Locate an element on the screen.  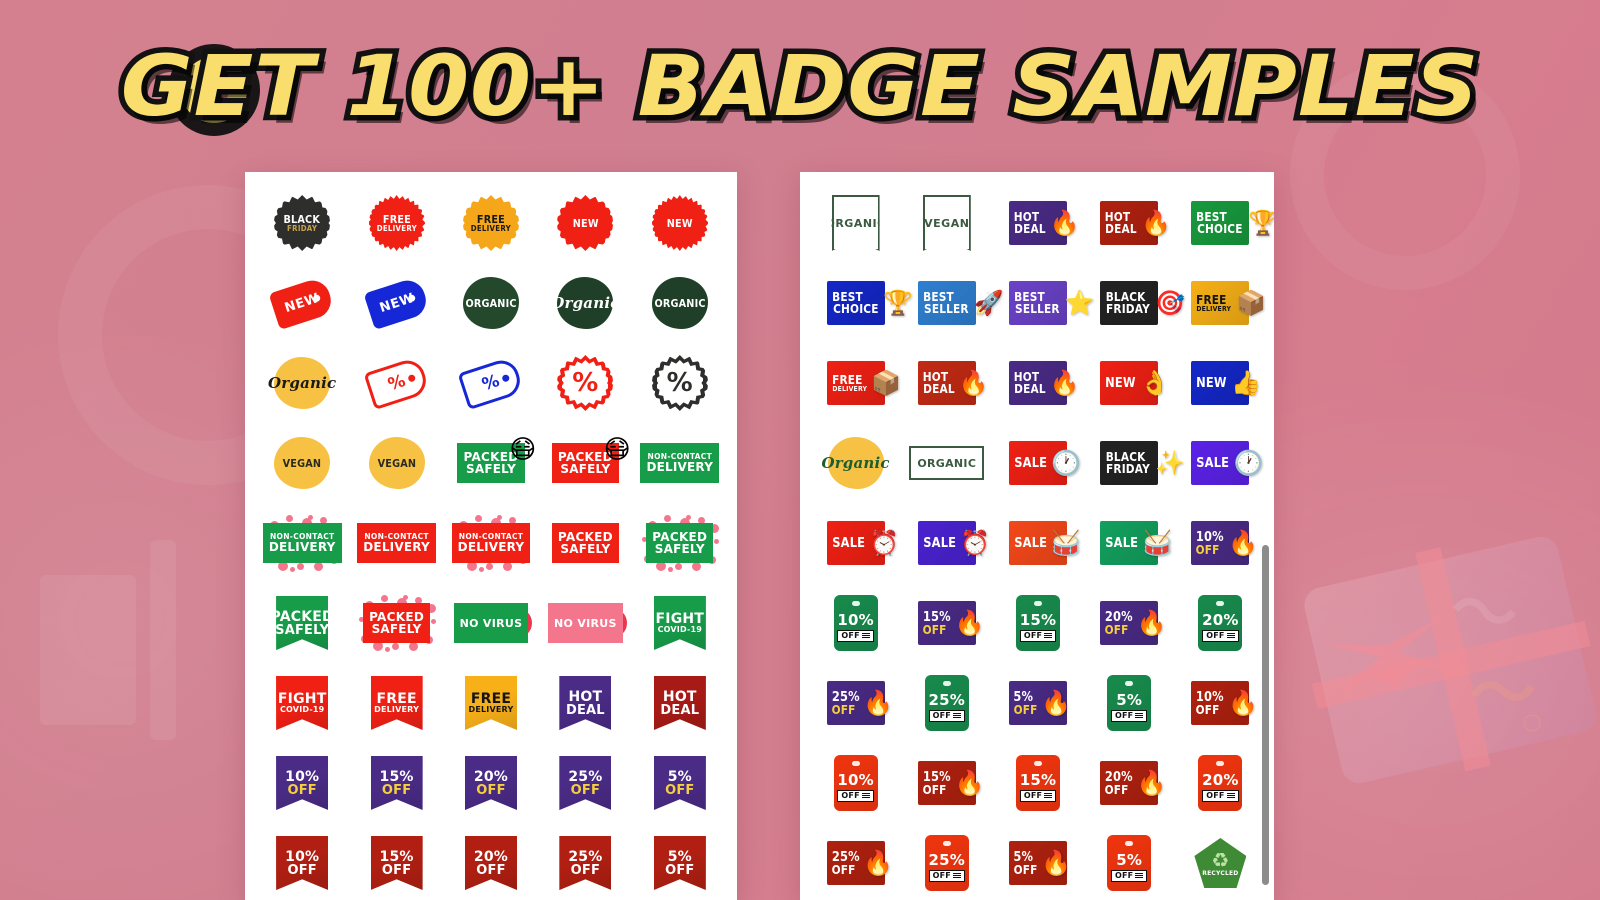
best-choice-green-trophy-tile: BEST CHOICE 🏆 is located at coordinates (1232, 223).